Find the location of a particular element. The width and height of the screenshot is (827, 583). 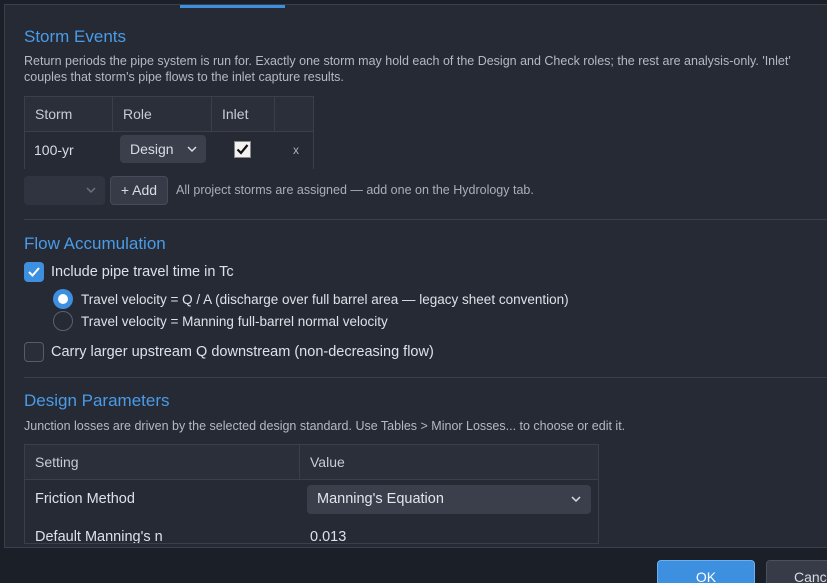

storm-table: Storm Role Inlet 100-yr Design x is located at coordinates (169, 132).